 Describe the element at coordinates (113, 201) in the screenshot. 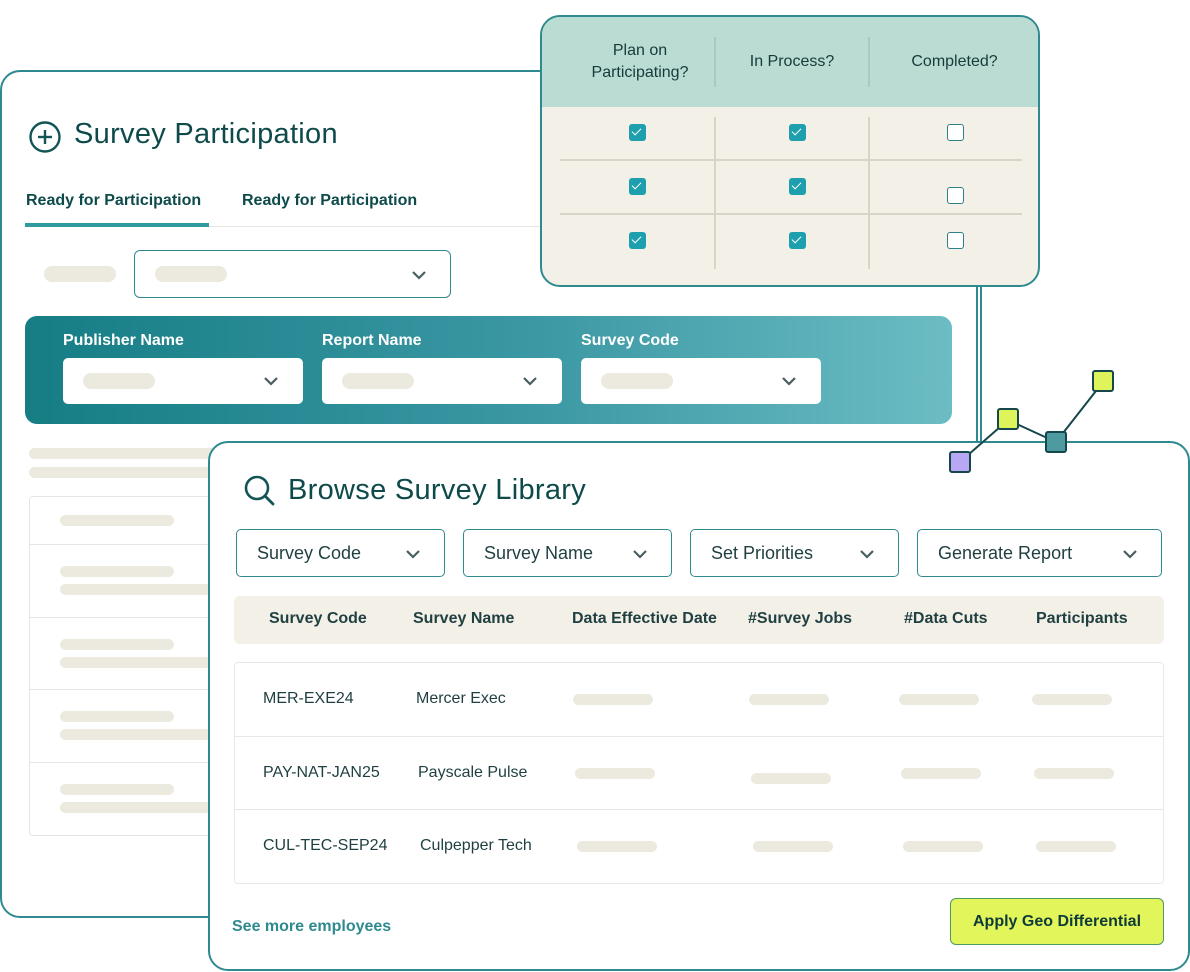

I see `tab-ready-for-participation: Ready for Participation` at that location.